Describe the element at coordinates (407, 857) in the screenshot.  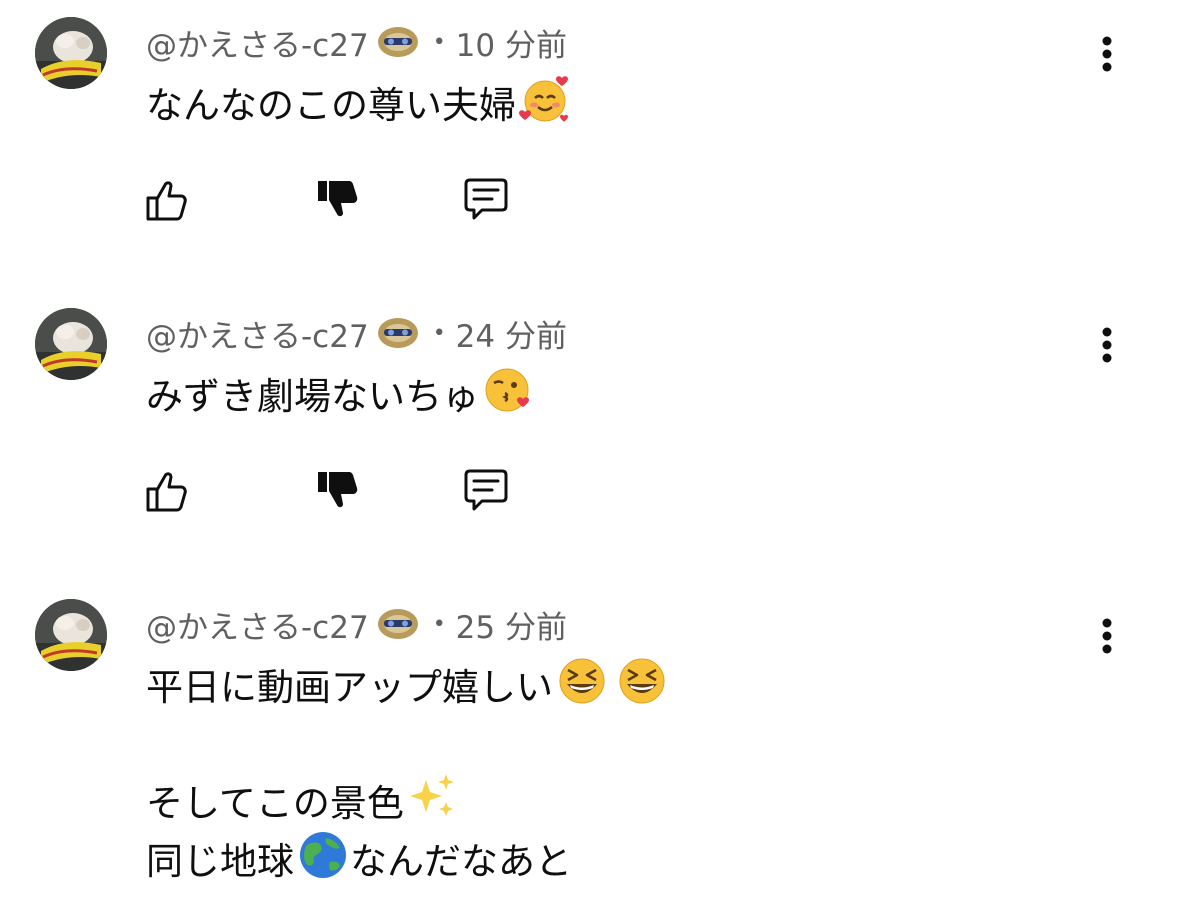
I see `comment-text-line: 同じ地球 なんだなあと` at that location.